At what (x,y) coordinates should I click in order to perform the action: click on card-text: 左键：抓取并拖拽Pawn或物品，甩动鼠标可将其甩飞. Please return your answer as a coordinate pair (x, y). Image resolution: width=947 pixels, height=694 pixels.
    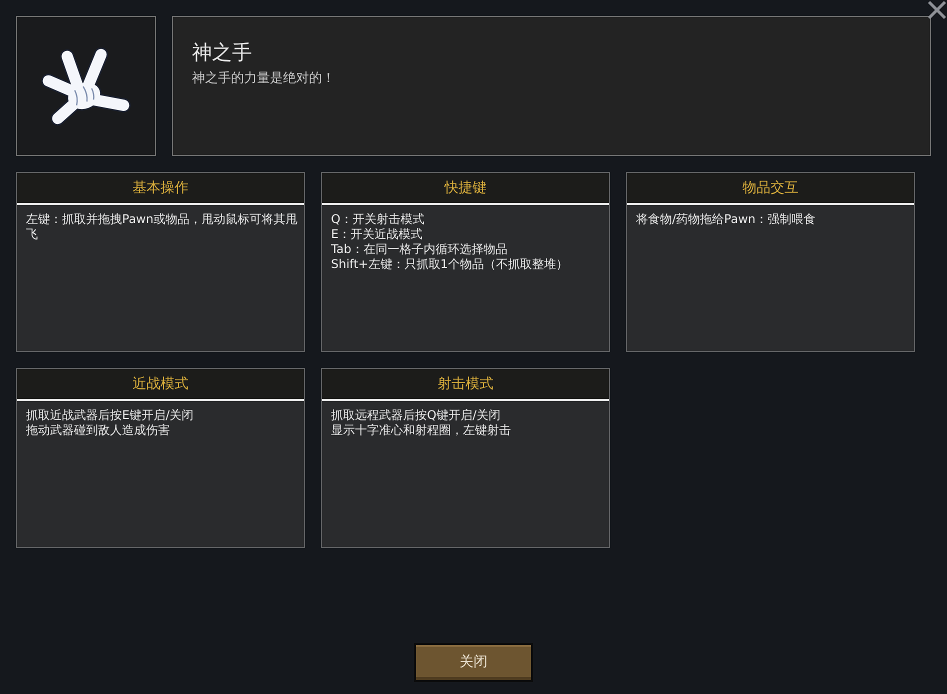
    Looking at the image, I should click on (162, 227).